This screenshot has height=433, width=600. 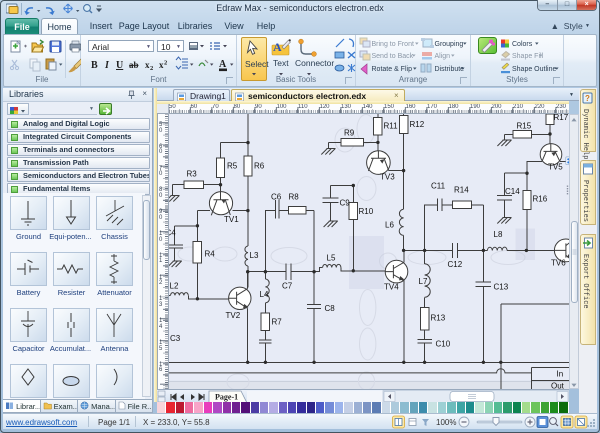 What do you see at coordinates (443, 56) in the screenshot?
I see `svg-text: Align` at bounding box center [443, 56].